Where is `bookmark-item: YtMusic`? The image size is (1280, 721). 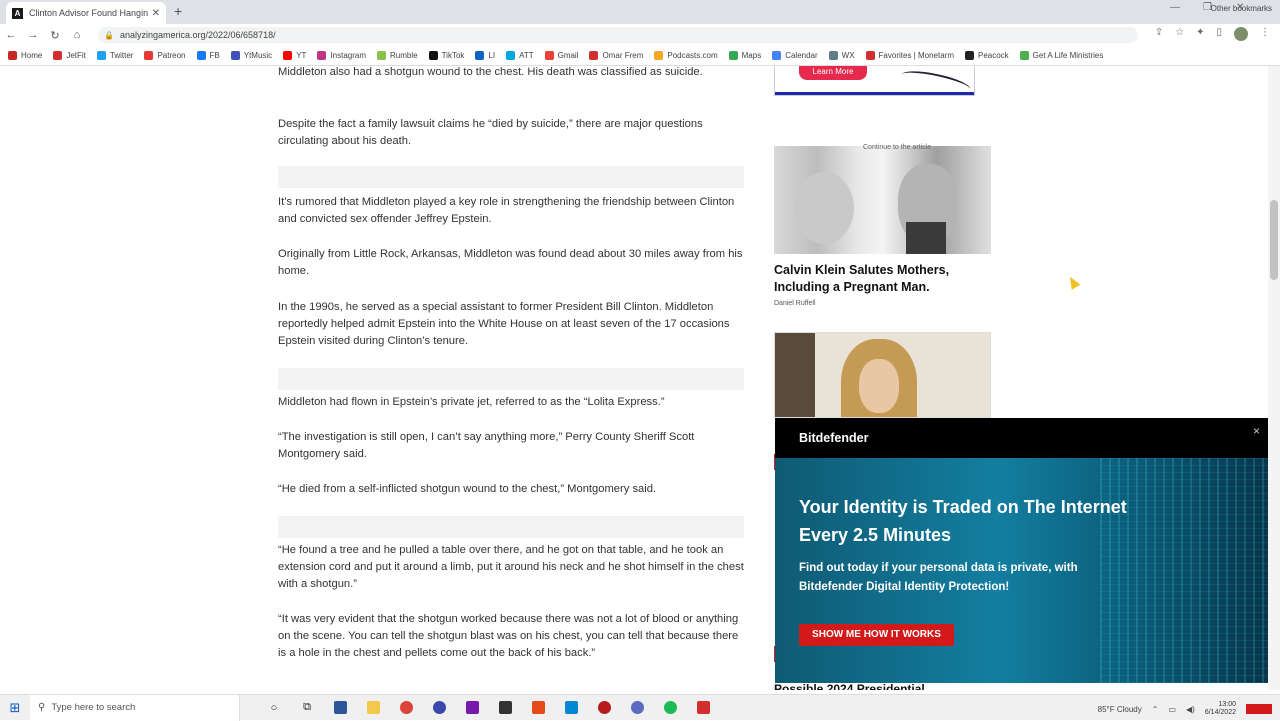
bookmark-item: YtMusic is located at coordinates (251, 55).